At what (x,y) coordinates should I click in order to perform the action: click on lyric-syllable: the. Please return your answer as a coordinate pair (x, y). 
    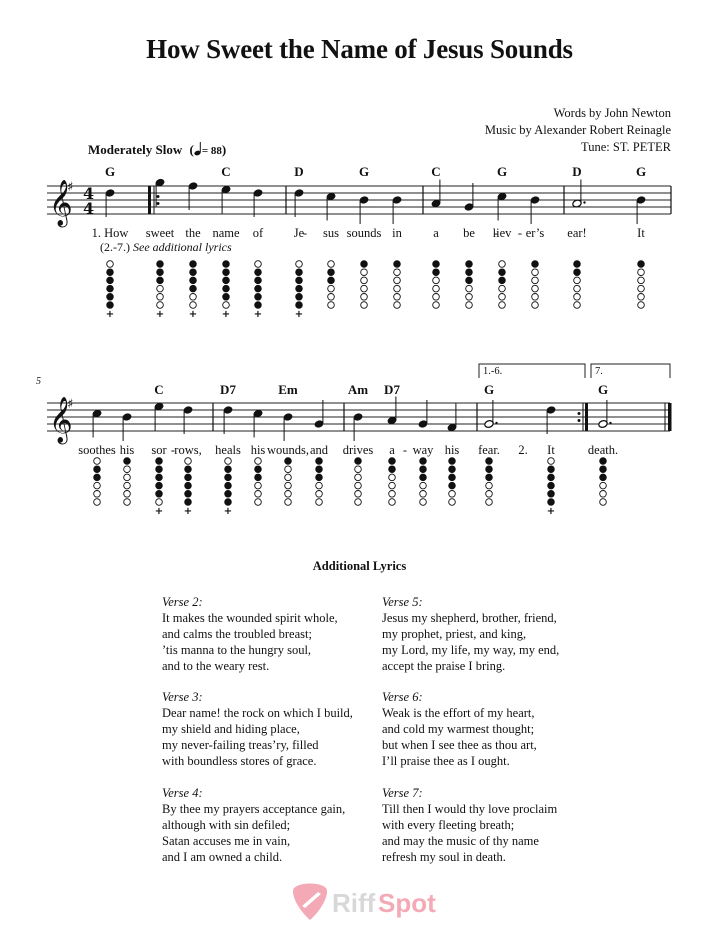
    Looking at the image, I should click on (193, 233).